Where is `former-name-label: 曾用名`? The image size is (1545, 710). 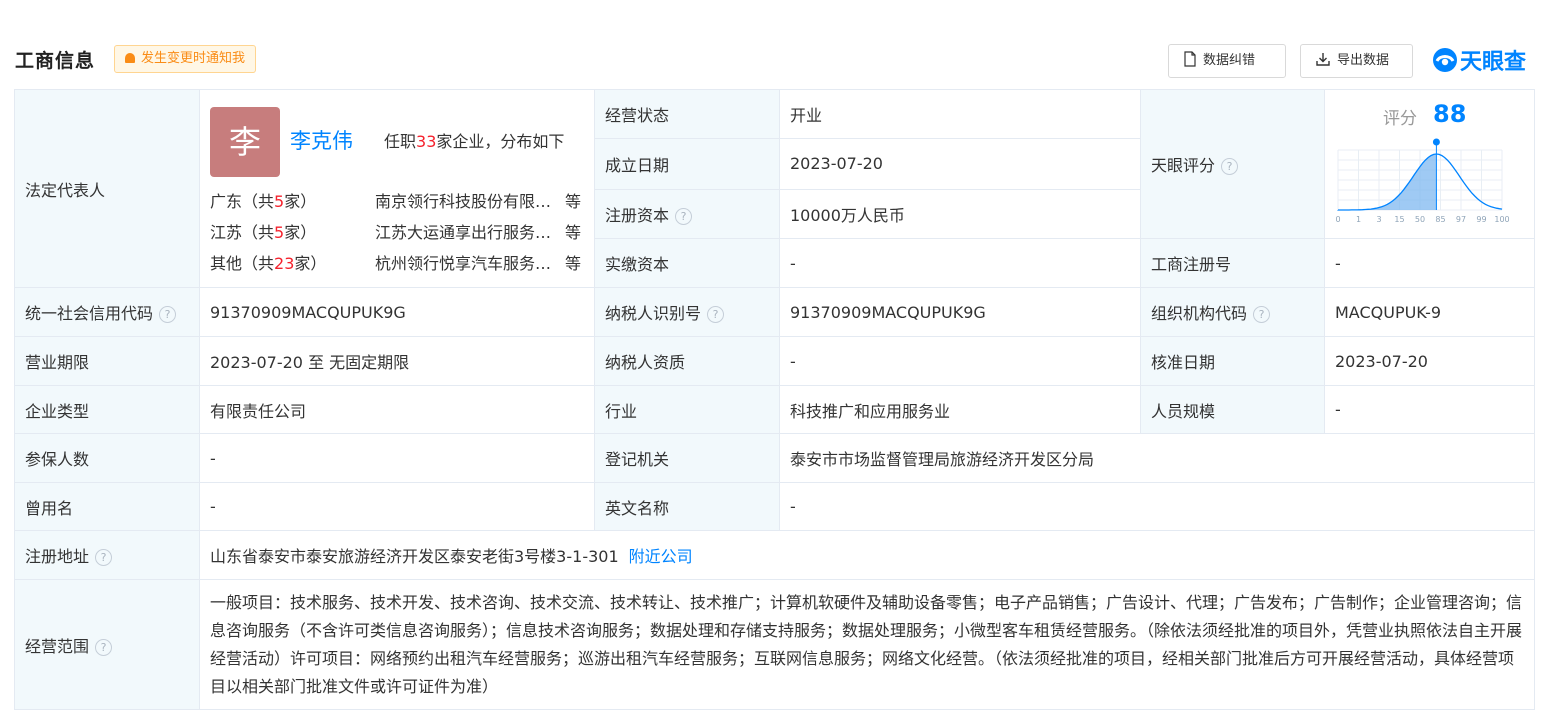
former-name-label: 曾用名 is located at coordinates (107, 506).